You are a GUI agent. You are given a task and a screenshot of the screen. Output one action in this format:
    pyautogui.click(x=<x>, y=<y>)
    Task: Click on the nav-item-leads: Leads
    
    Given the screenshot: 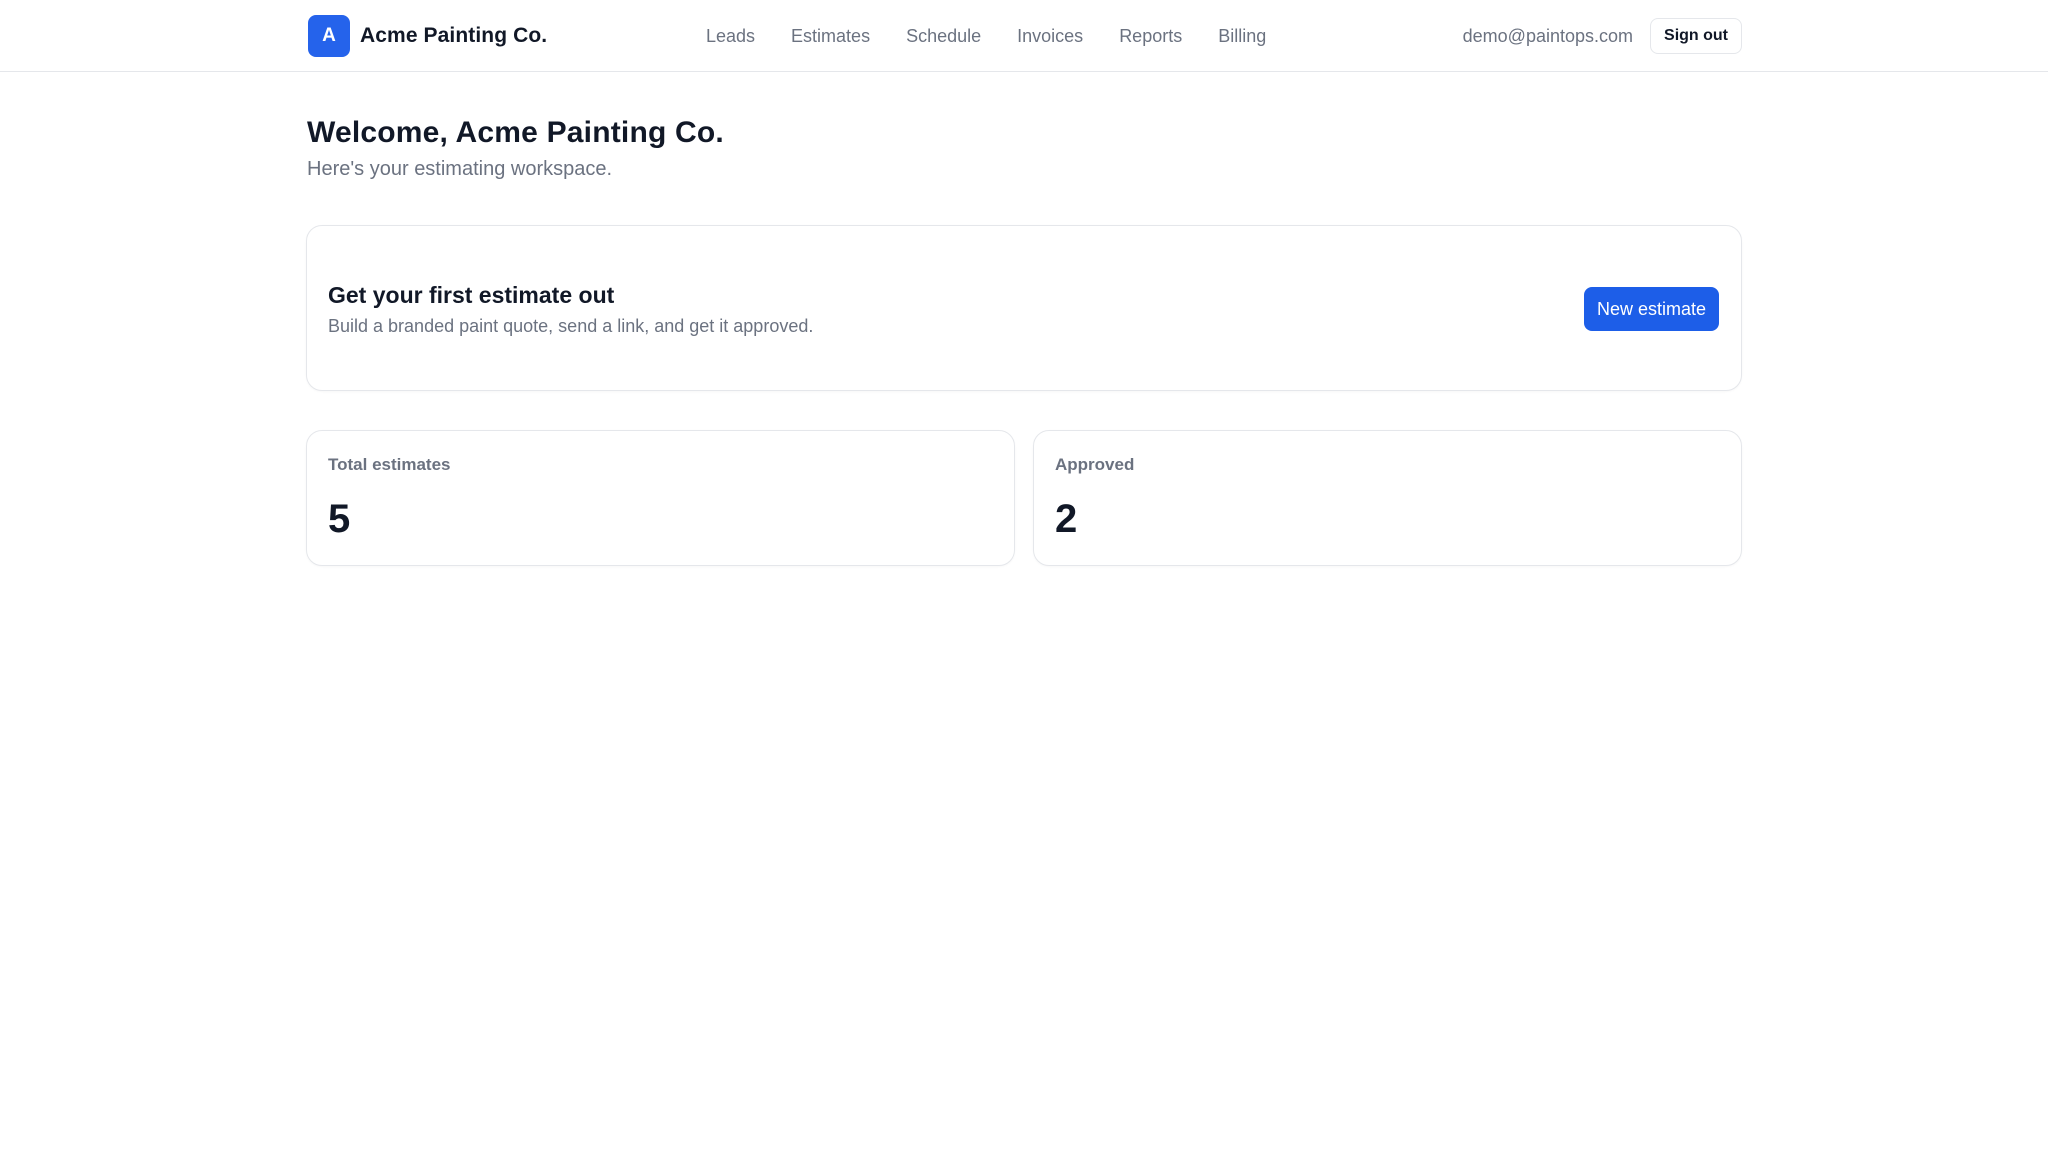 What is the action you would take?
    pyautogui.click(x=730, y=36)
    